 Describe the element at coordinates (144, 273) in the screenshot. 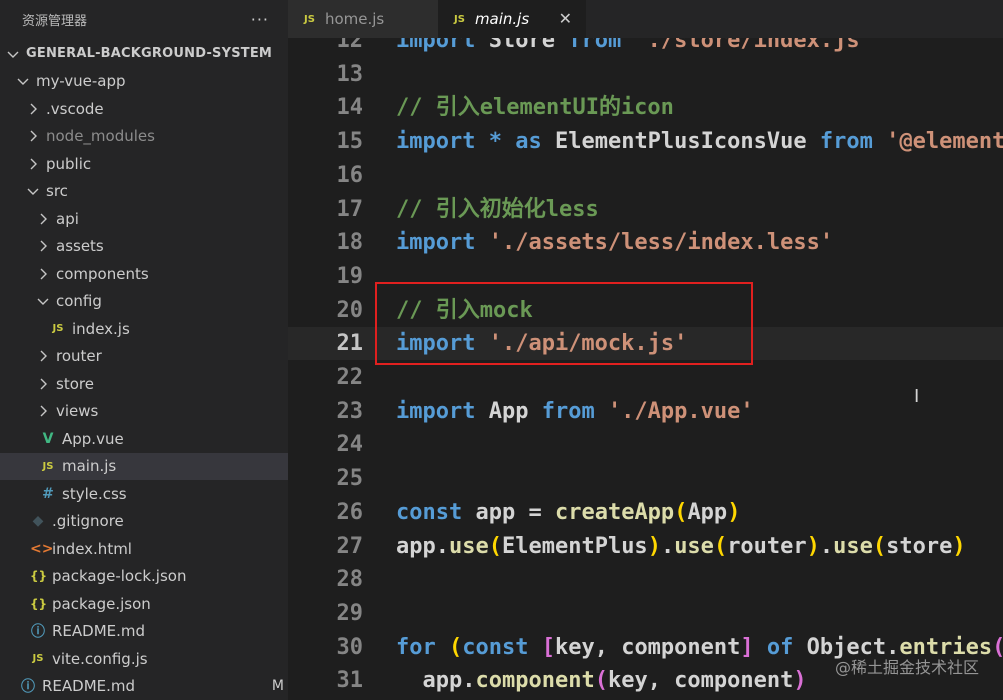

I see `tree-item: components` at that location.